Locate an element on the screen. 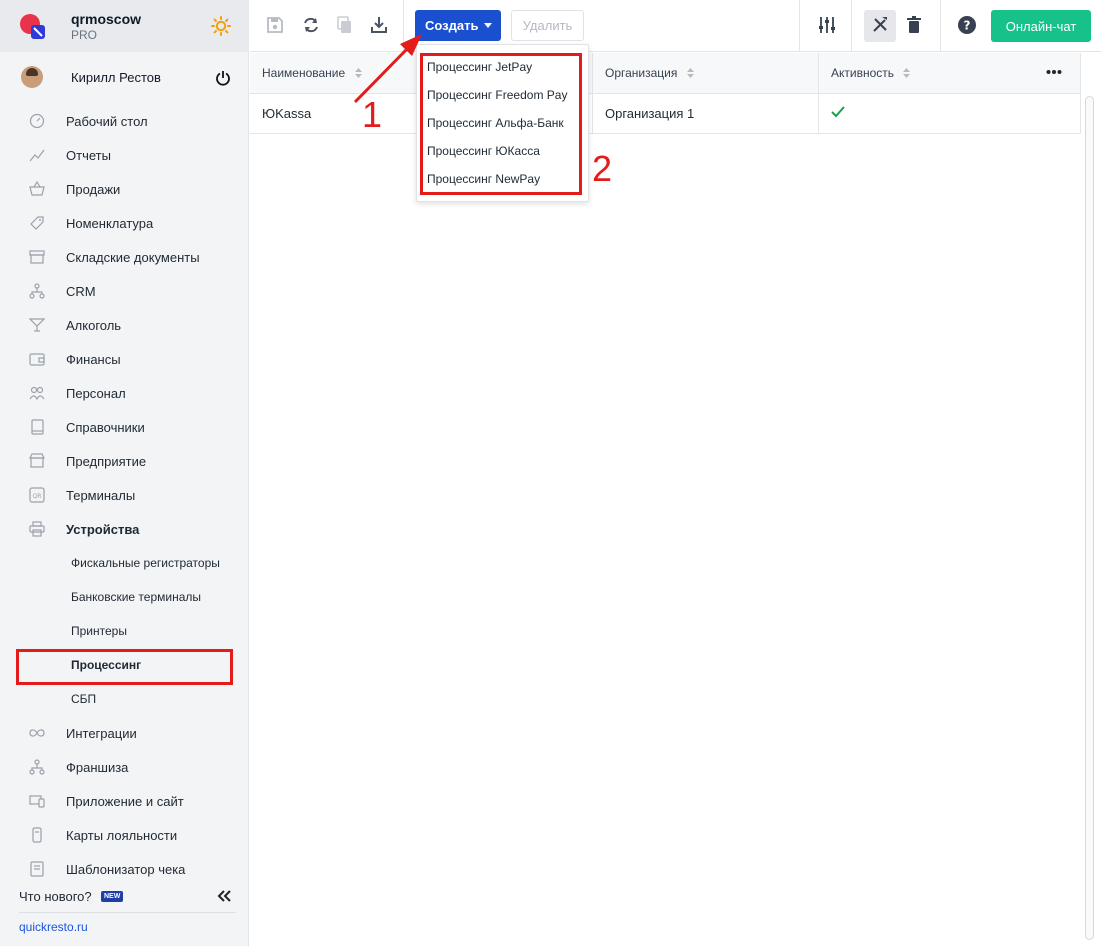 This screenshot has width=1101, height=946. store-icon is located at coordinates (37, 460).